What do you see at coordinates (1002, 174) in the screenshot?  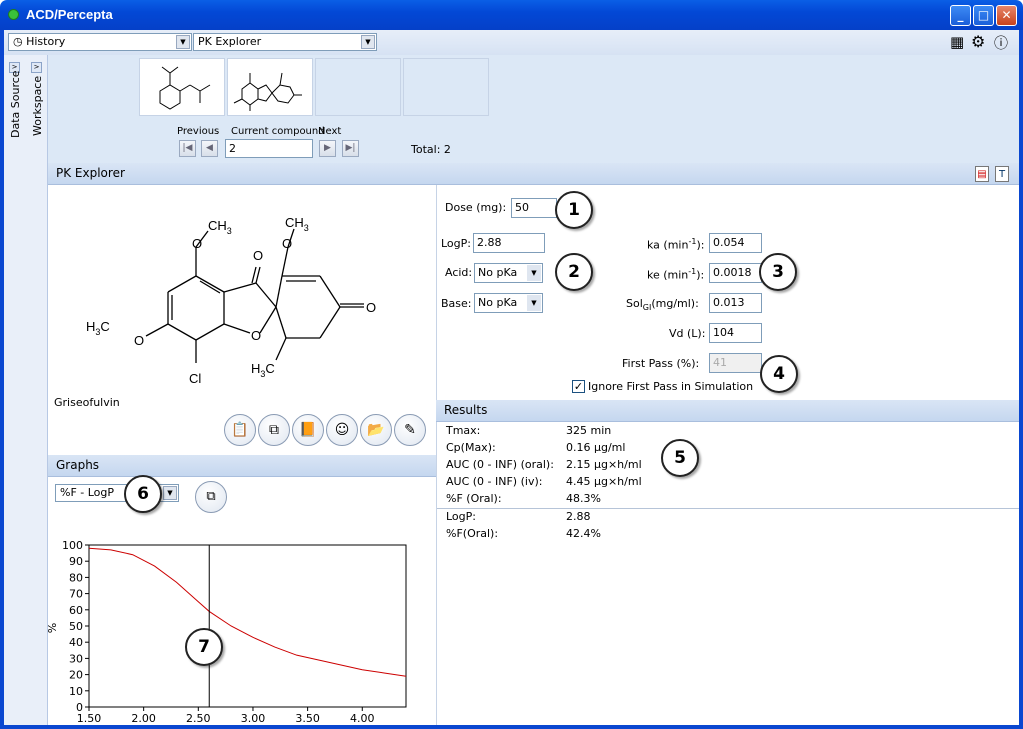 I see `text-export-icon: T` at bounding box center [1002, 174].